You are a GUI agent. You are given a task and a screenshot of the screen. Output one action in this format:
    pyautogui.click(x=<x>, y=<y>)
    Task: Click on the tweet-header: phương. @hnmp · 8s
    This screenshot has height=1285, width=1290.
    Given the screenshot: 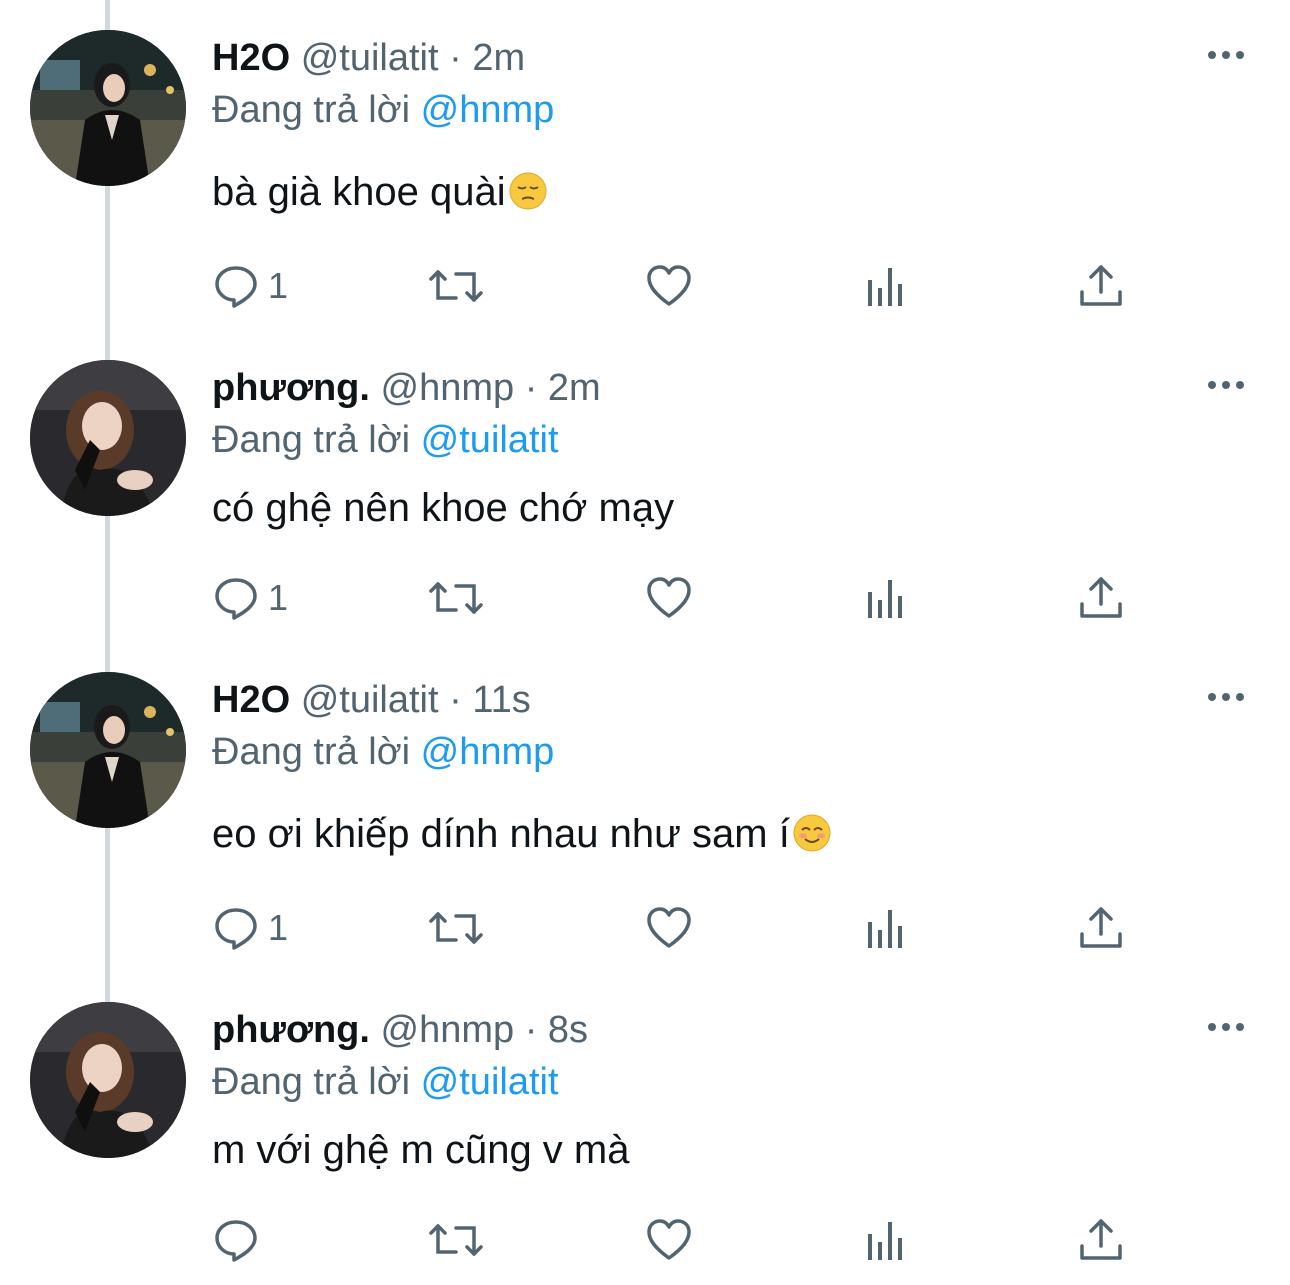 What is the action you would take?
    pyautogui.click(x=400, y=1030)
    